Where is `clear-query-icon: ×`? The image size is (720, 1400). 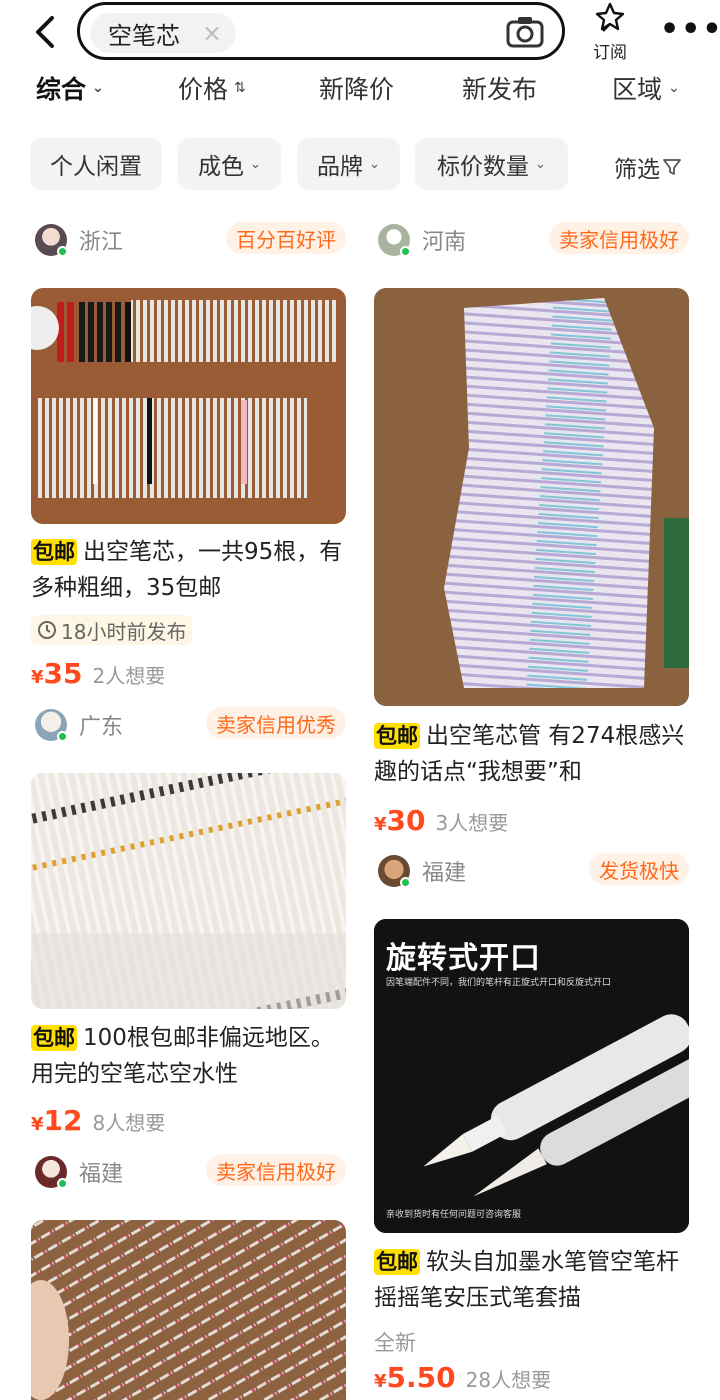 clear-query-icon: × is located at coordinates (212, 33).